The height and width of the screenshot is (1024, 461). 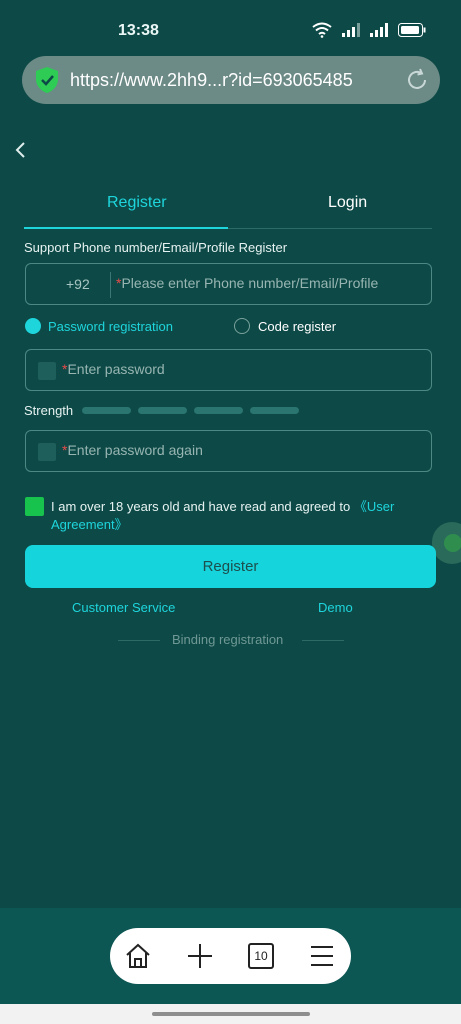 What do you see at coordinates (200, 956) in the screenshot?
I see `plus-icon` at bounding box center [200, 956].